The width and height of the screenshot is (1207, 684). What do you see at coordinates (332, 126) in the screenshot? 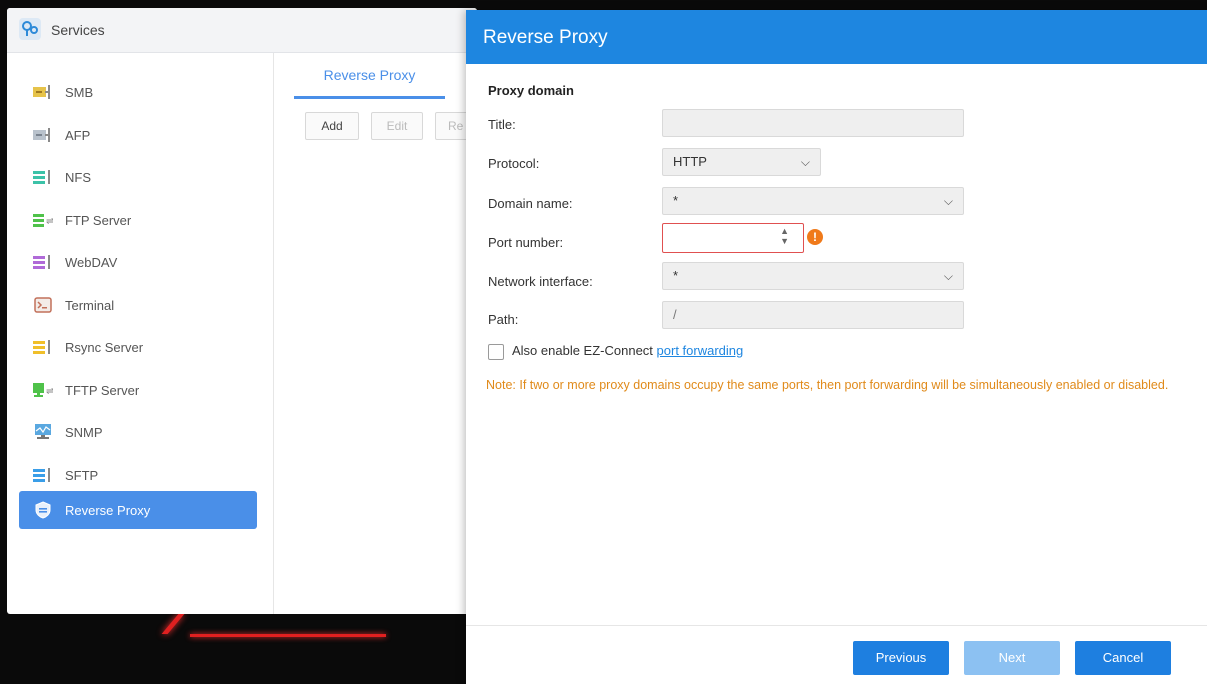
I see `add-button: Add` at bounding box center [332, 126].